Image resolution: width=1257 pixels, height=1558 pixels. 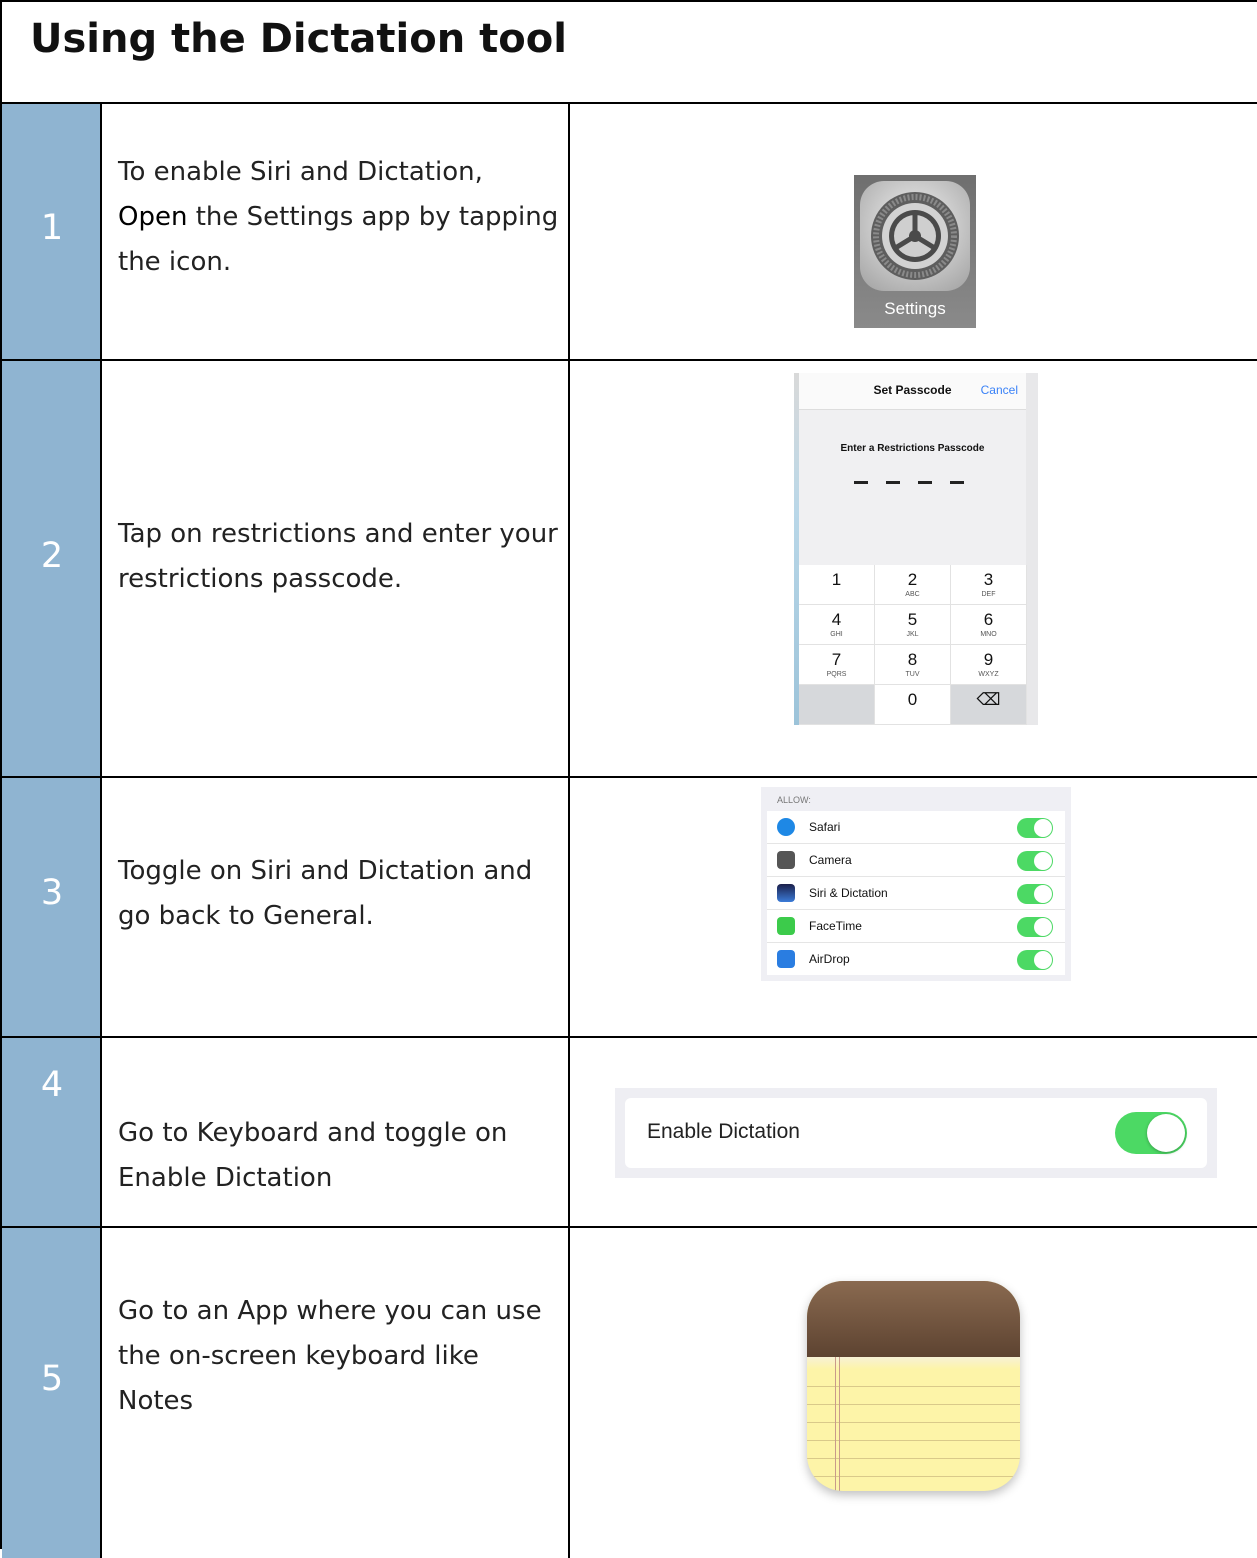 What do you see at coordinates (629, 53) in the screenshot?
I see `title-row: Using the Dictation tool` at bounding box center [629, 53].